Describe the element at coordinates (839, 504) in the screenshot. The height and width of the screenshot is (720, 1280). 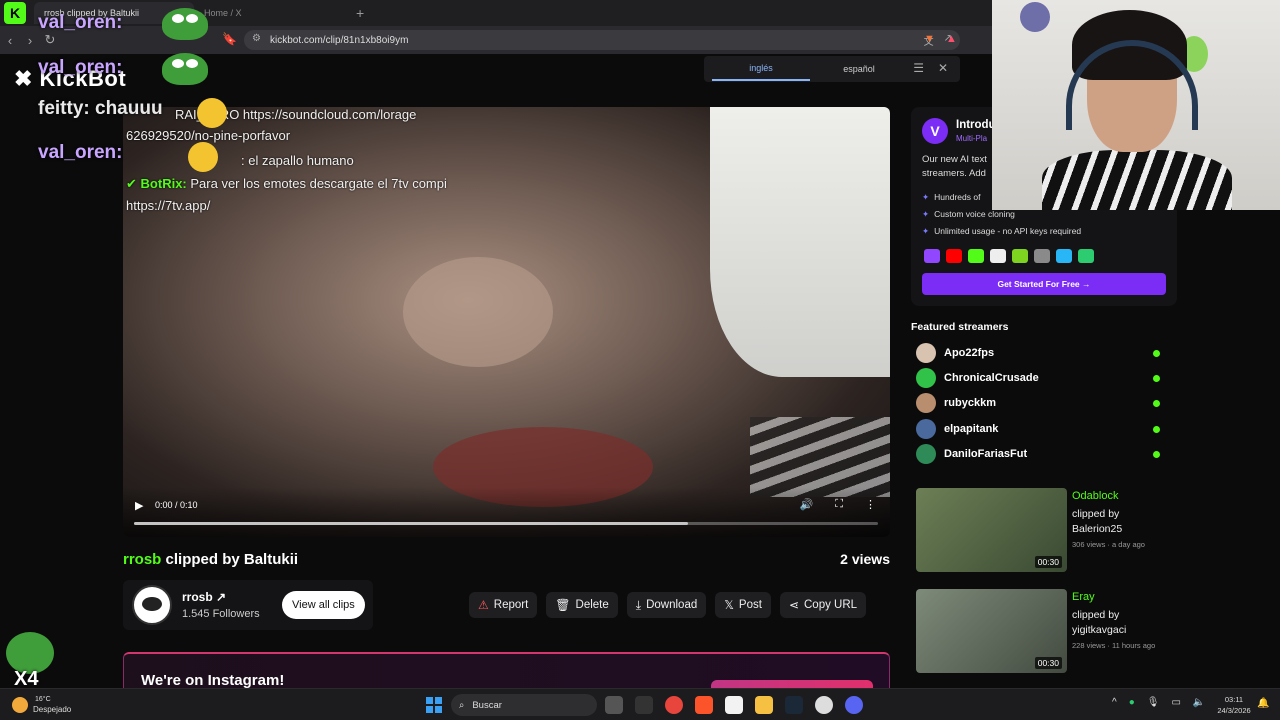
I see `fullscreen-icon: ⛶` at that location.